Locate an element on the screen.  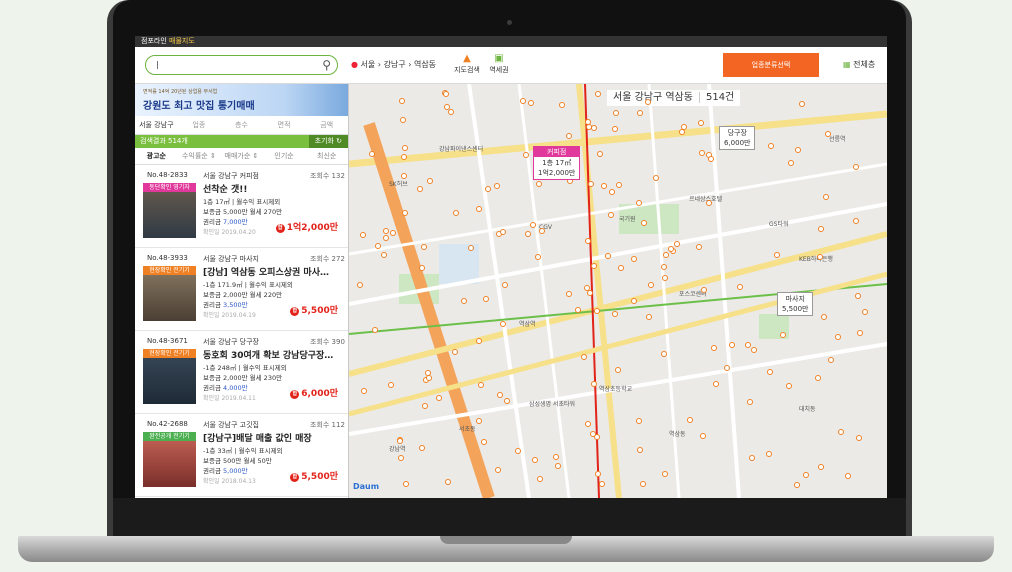
filter-area: 면적 is located at coordinates (284, 125).